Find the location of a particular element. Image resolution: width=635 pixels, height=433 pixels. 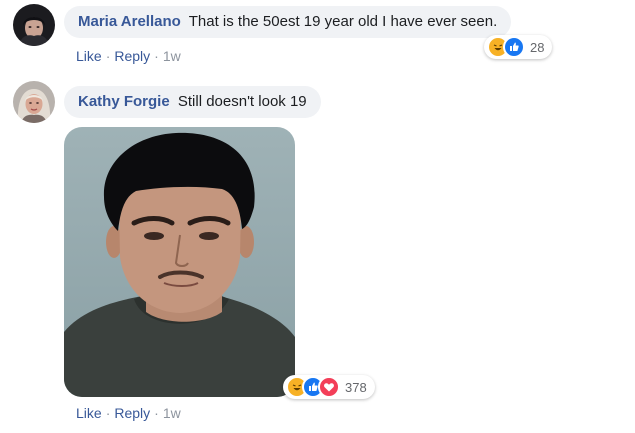

comment-bubble-2: Kathy Forgie Still doesn't look 19 is located at coordinates (192, 102).